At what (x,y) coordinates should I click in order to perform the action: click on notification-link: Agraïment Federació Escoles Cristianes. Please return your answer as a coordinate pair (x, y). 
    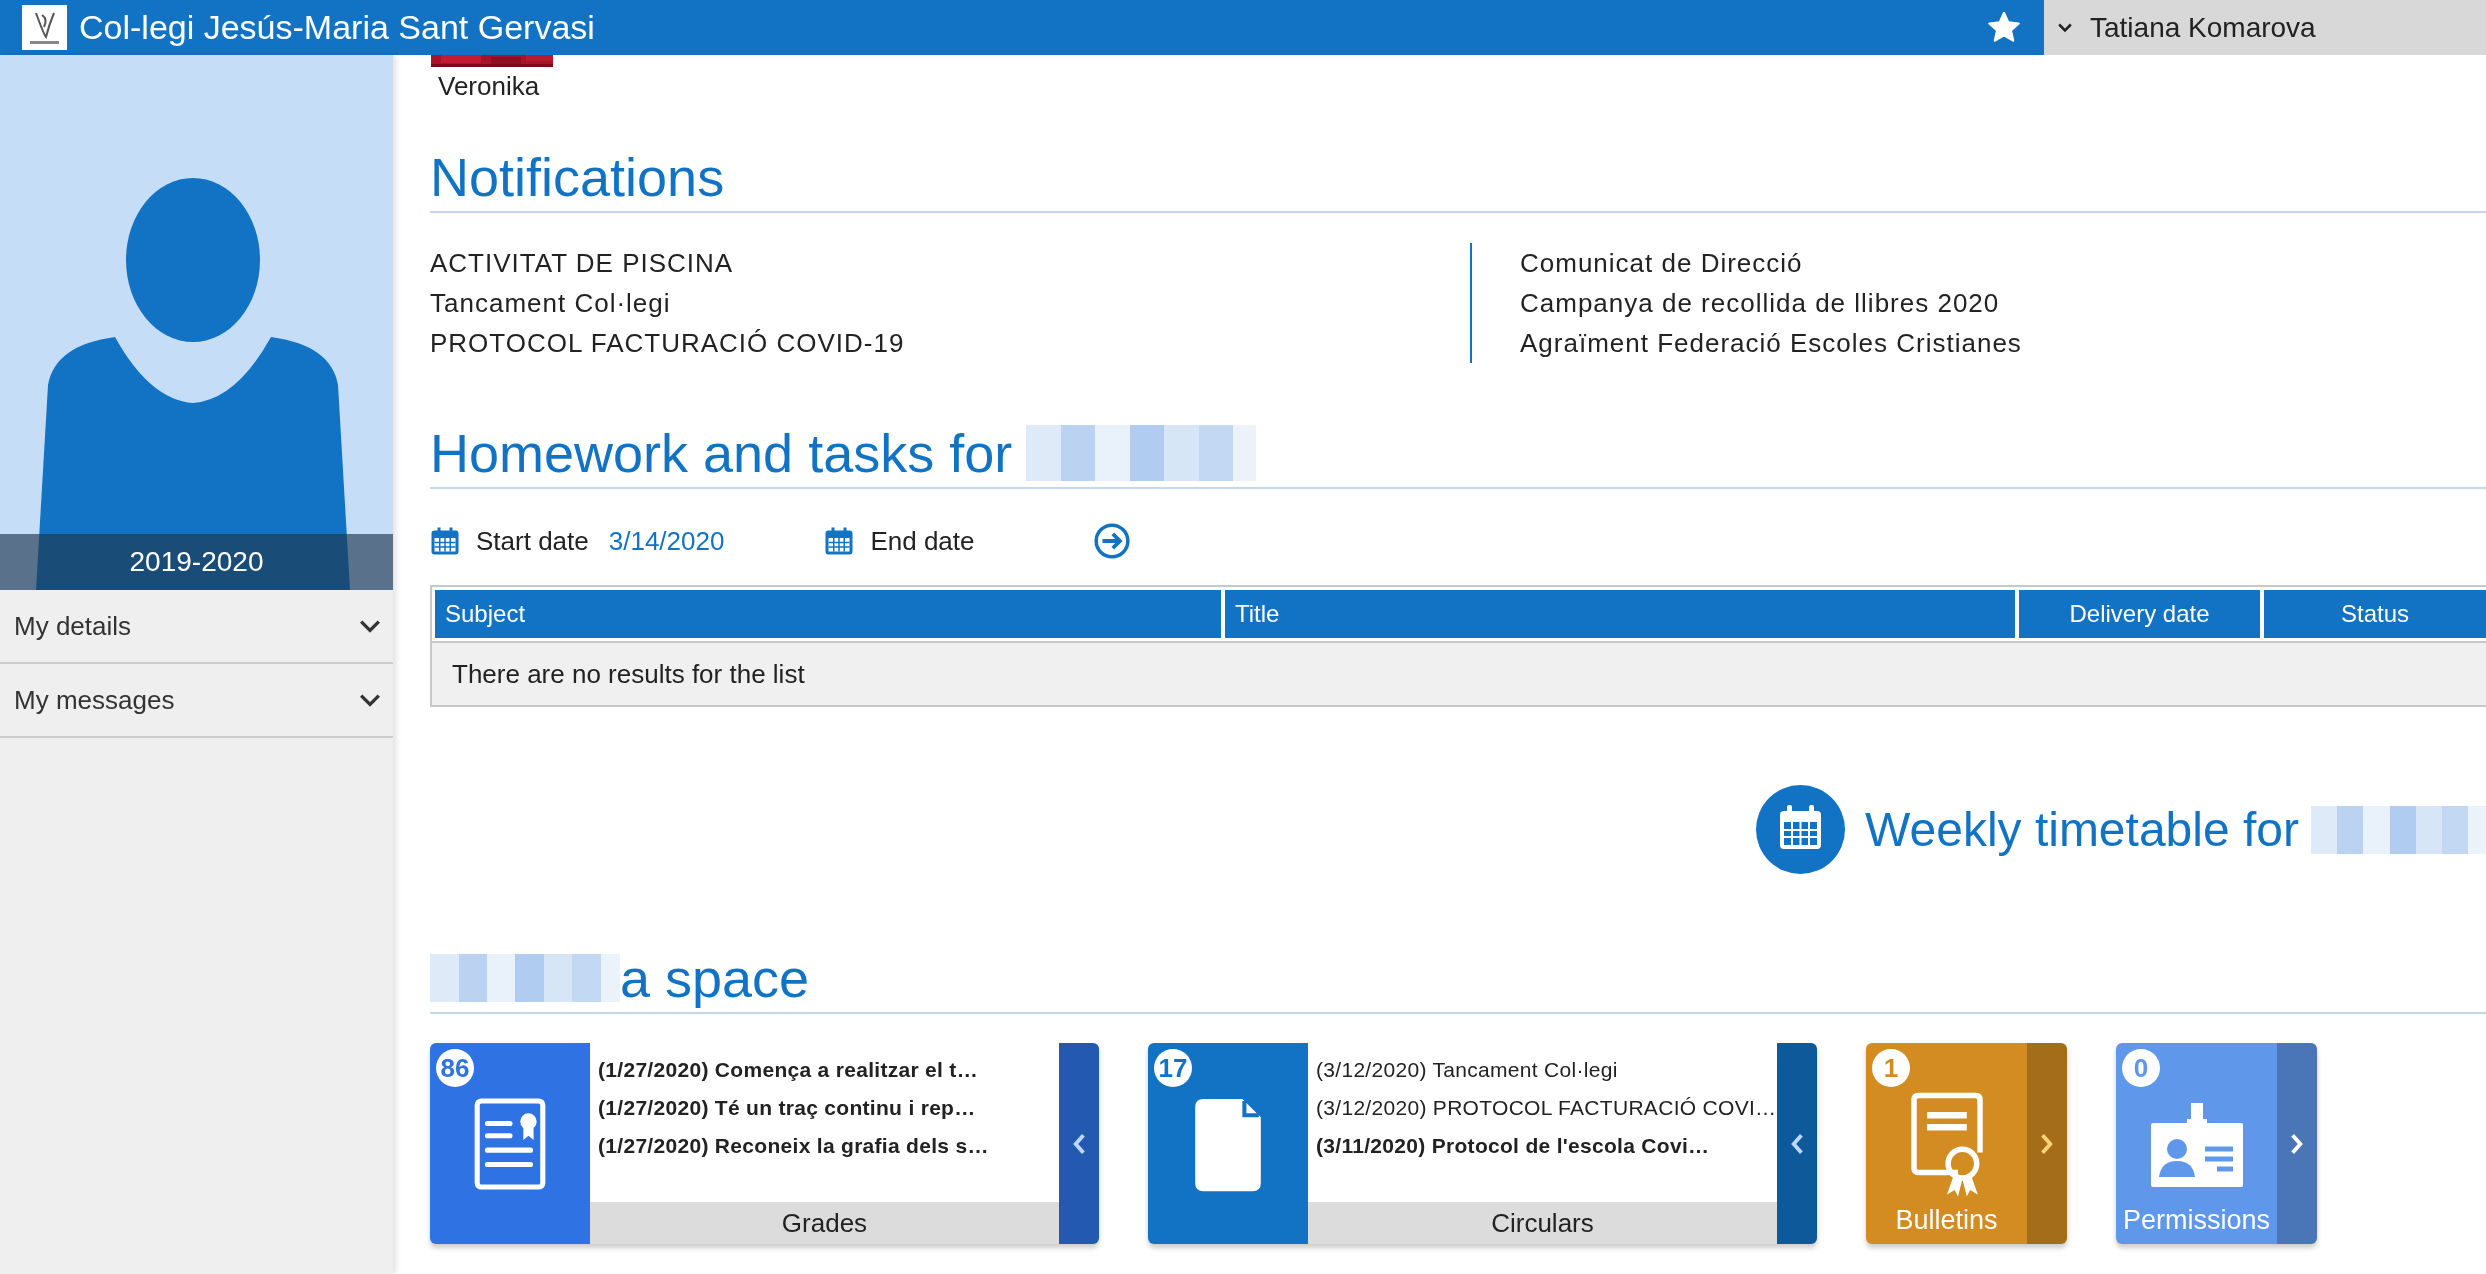
    Looking at the image, I should click on (1771, 343).